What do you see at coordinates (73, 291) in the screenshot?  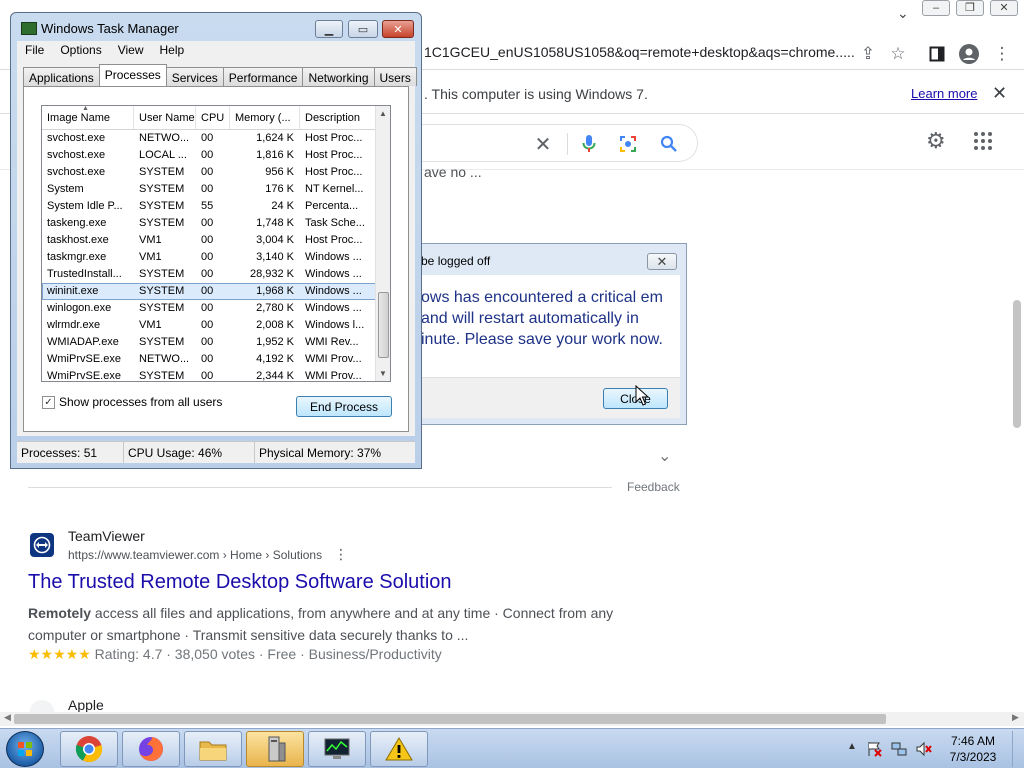 I see `proc-image-name: wininit.exe` at bounding box center [73, 291].